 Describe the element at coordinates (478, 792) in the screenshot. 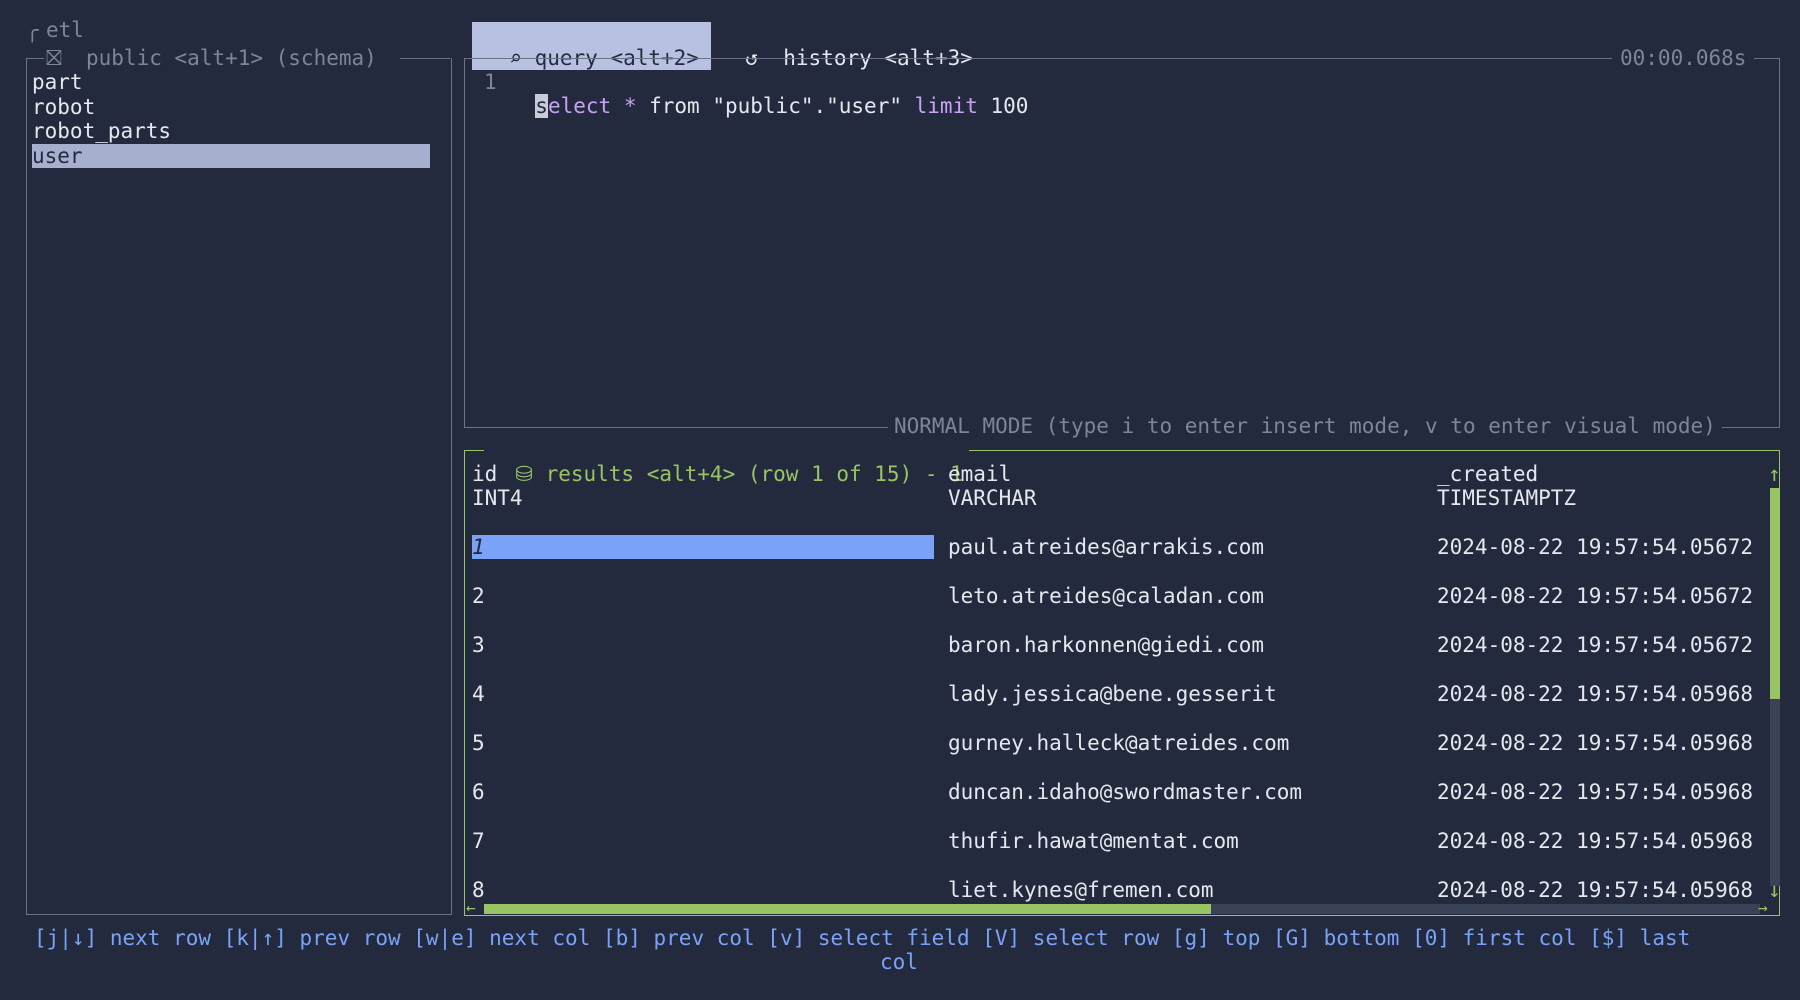

I see `table-cell: 6` at that location.